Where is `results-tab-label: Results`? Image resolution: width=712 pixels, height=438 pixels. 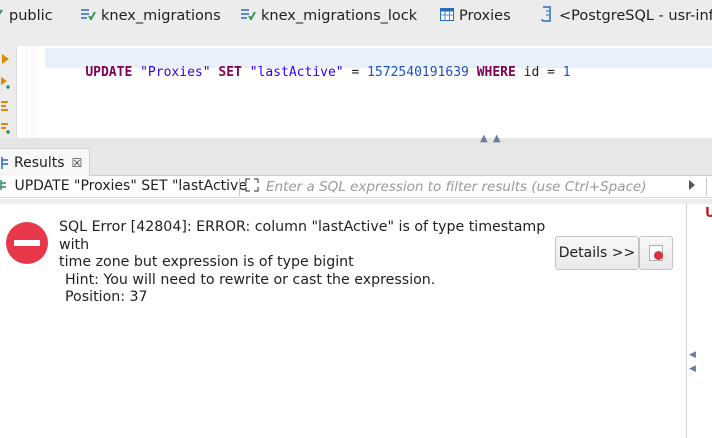
results-tab-label: Results is located at coordinates (39, 162).